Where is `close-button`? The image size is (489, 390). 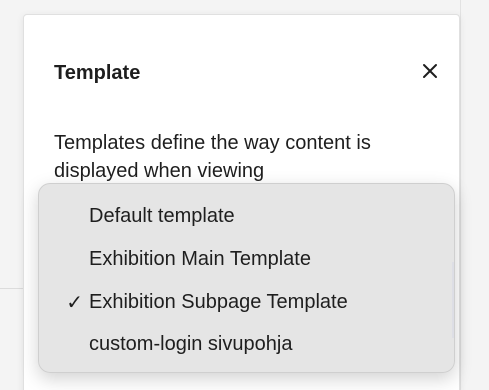
close-button is located at coordinates (430, 71).